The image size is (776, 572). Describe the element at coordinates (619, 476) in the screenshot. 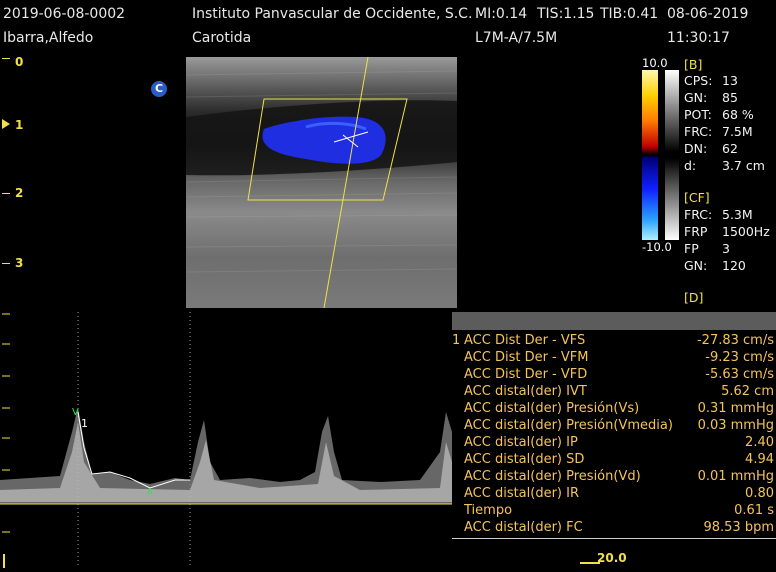

I see `measurement-row: ACC distal(der) Presión(Vd) 0.01 mmHg` at that location.